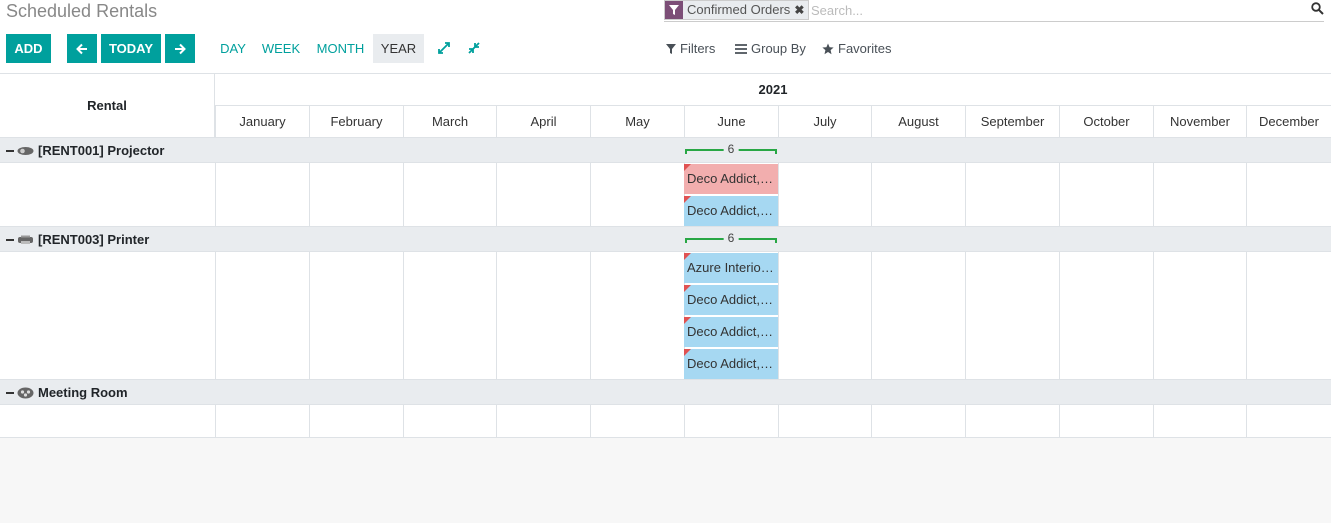  What do you see at coordinates (665, 392) in the screenshot?
I see `group-row-meeting-room: Meeting Room` at bounding box center [665, 392].